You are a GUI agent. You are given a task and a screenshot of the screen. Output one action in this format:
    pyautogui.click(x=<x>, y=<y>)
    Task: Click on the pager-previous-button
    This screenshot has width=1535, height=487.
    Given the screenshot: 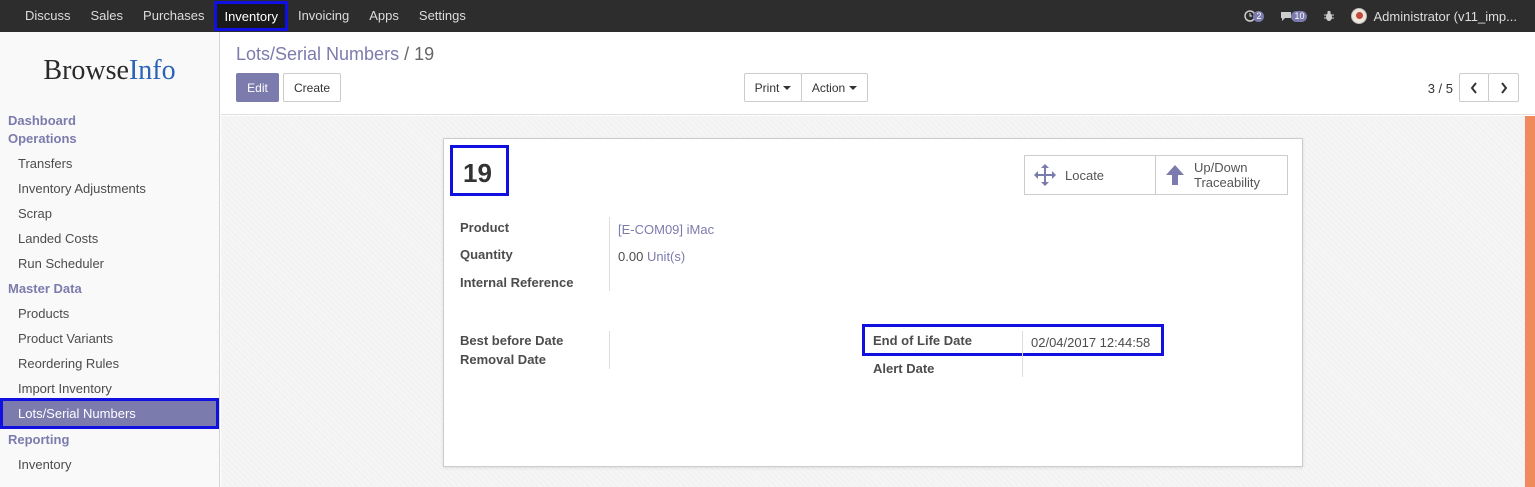 What is the action you would take?
    pyautogui.click(x=1474, y=87)
    